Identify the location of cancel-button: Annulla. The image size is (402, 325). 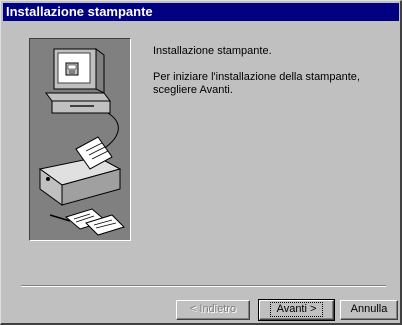
(369, 310).